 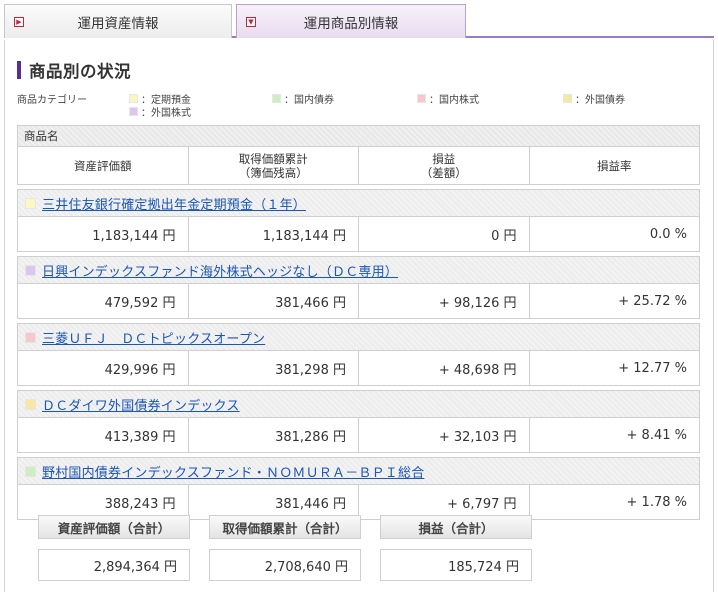 I want to click on product-name-row: 日興インデックスファンド海外株式ヘッジなし（ＤＣ専用）, so click(x=358, y=270).